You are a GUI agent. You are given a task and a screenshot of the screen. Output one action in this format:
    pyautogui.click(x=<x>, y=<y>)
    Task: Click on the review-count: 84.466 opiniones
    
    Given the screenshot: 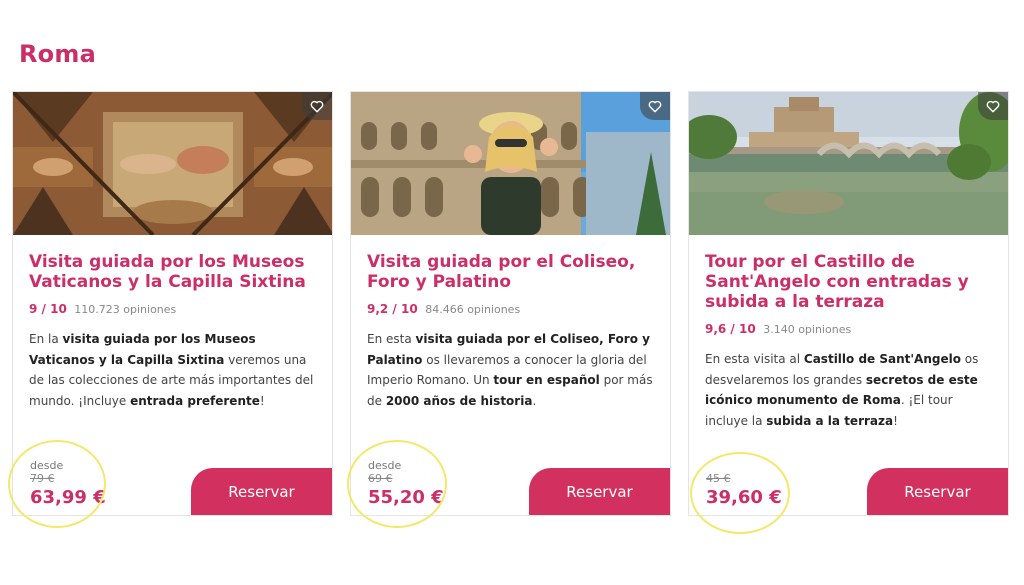 What is the action you would take?
    pyautogui.click(x=472, y=309)
    